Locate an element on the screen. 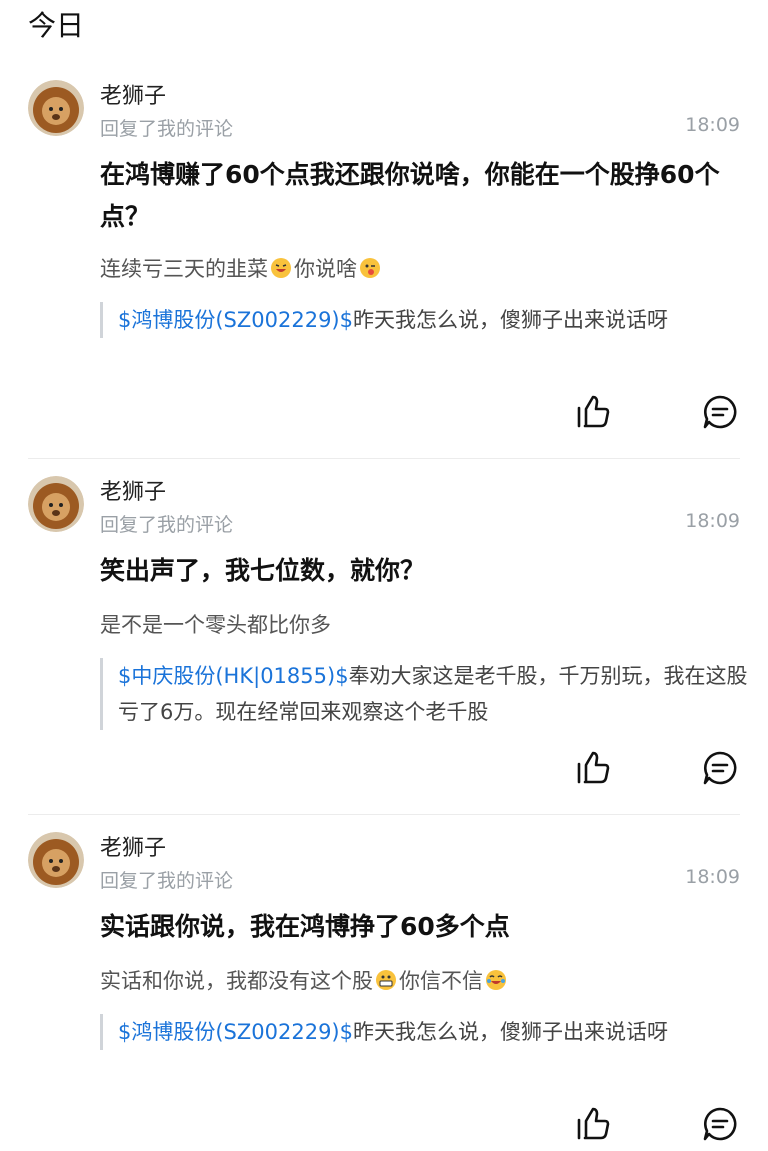  reply-text: 实话跟你说，我在鸿博挣了60多个点 is located at coordinates (305, 926).